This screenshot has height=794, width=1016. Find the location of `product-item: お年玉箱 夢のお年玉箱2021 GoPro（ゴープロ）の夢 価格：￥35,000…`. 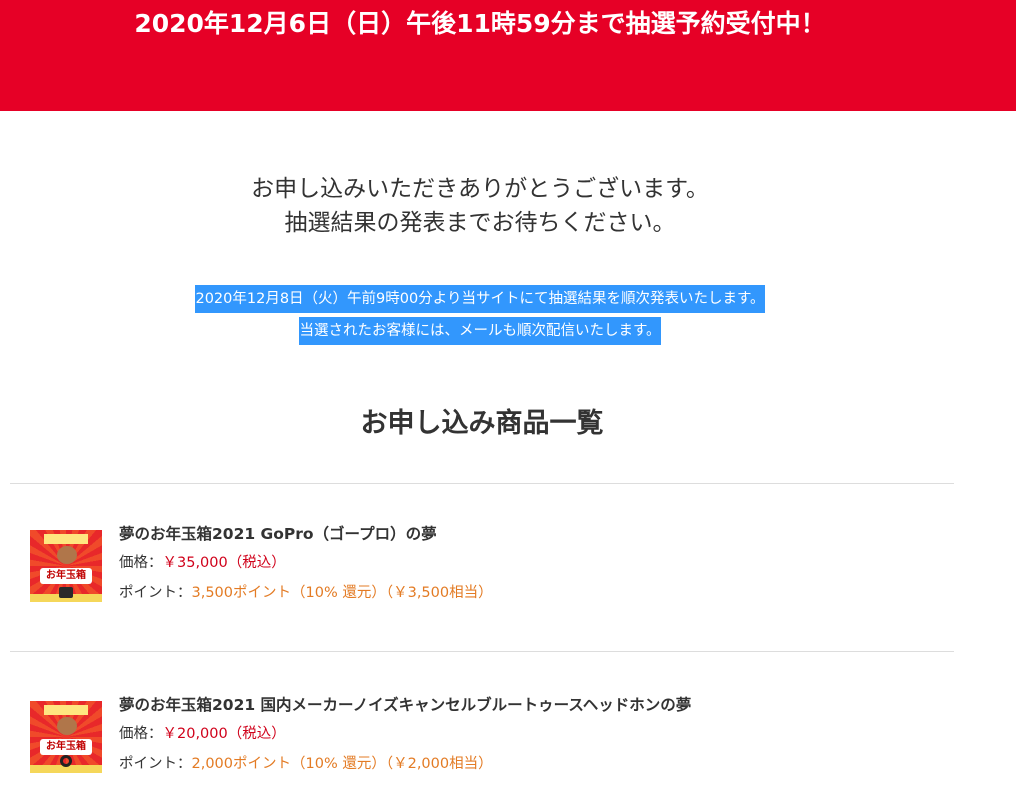

product-item: お年玉箱 夢のお年玉箱2021 GoPro（ゴープロ）の夢 価格：￥35,000… is located at coordinates (492, 582).